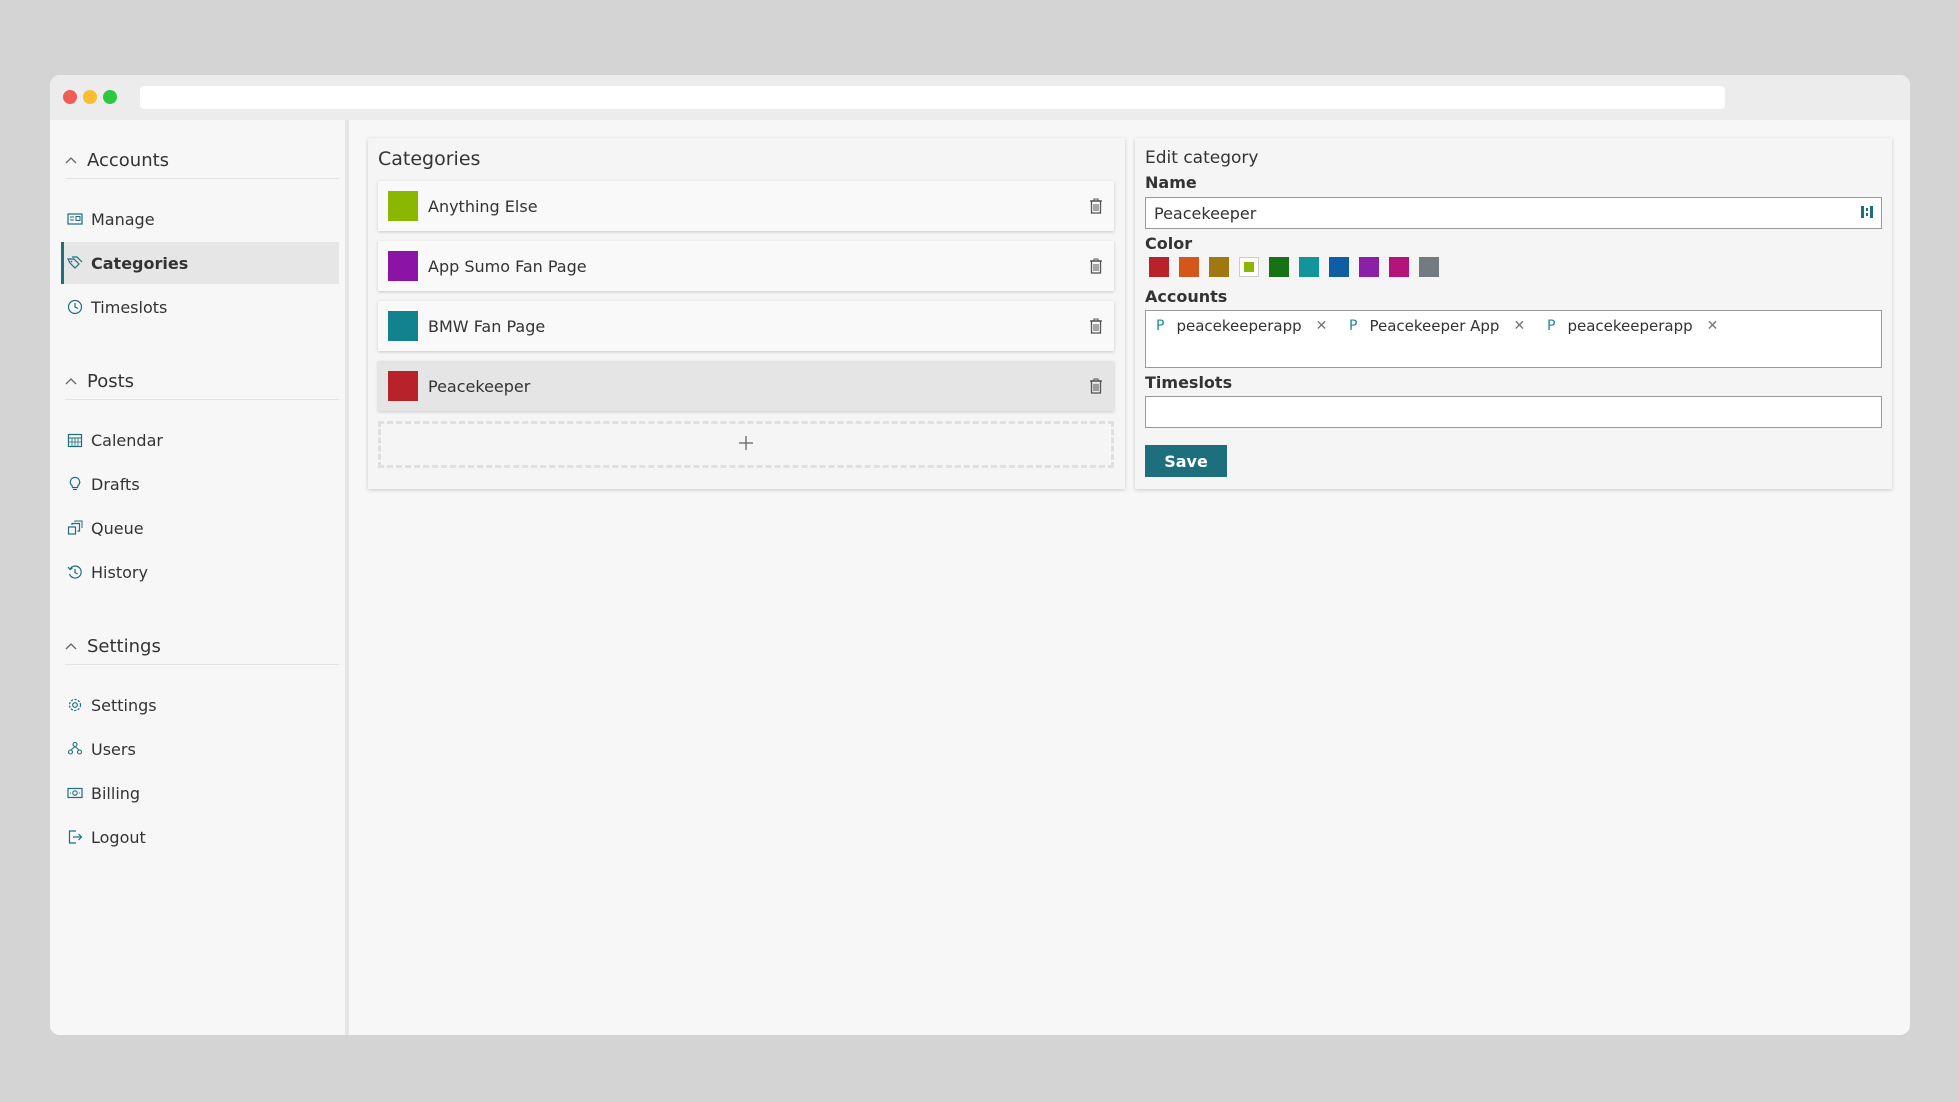  Describe the element at coordinates (75, 307) in the screenshot. I see `clock-icon` at that location.